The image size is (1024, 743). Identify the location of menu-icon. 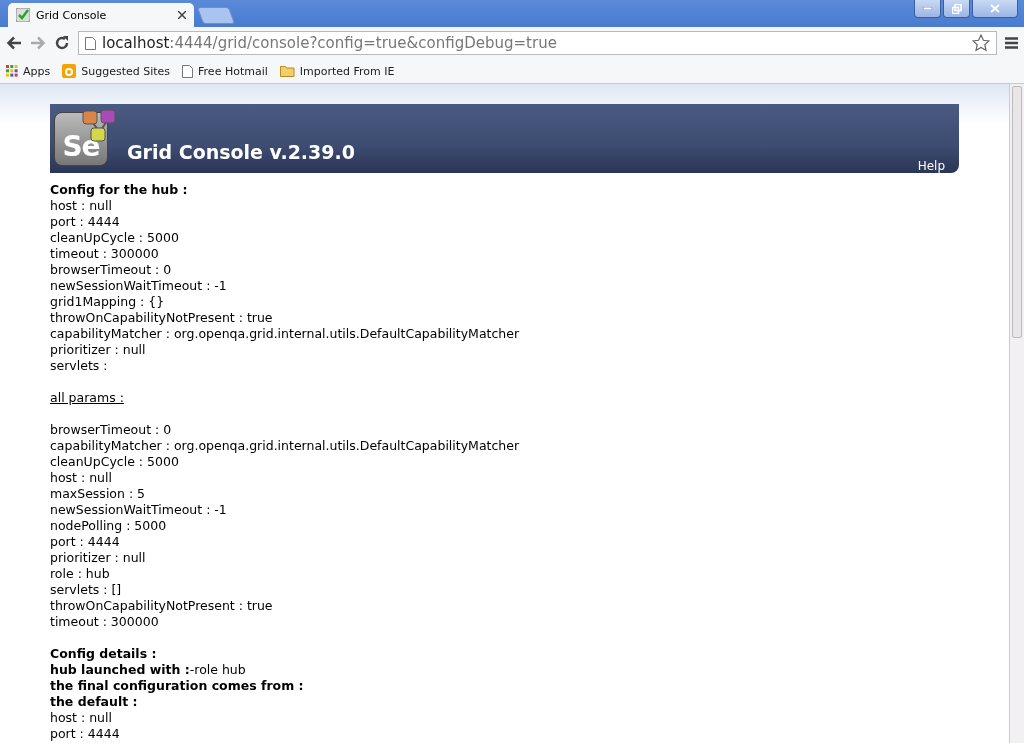
(1011, 43).